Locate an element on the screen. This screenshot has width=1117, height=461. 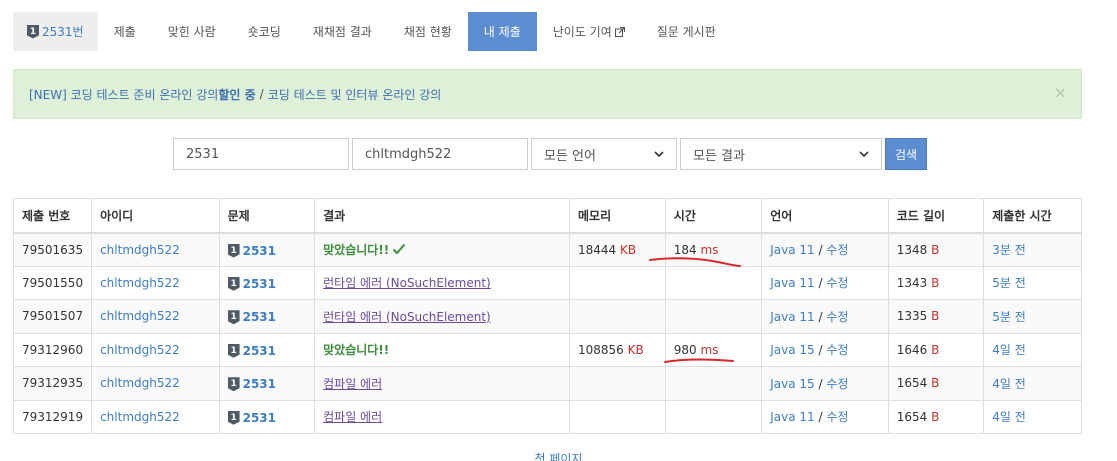
tab-problem-label: 2531번 is located at coordinates (63, 32).